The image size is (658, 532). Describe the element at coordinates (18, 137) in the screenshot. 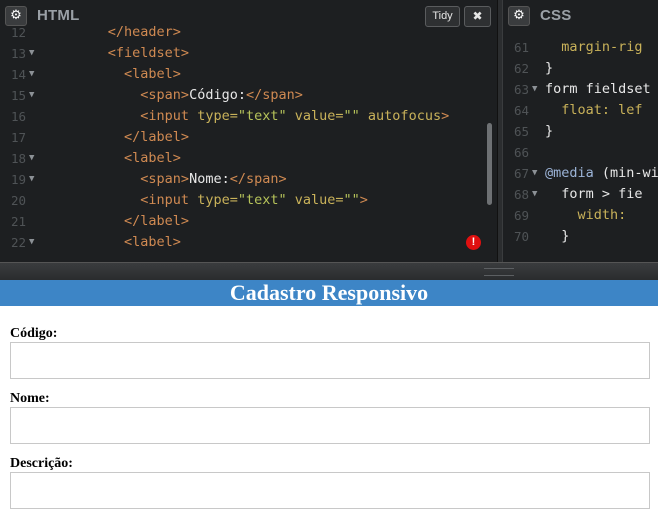

I see `line-number: 17` at that location.